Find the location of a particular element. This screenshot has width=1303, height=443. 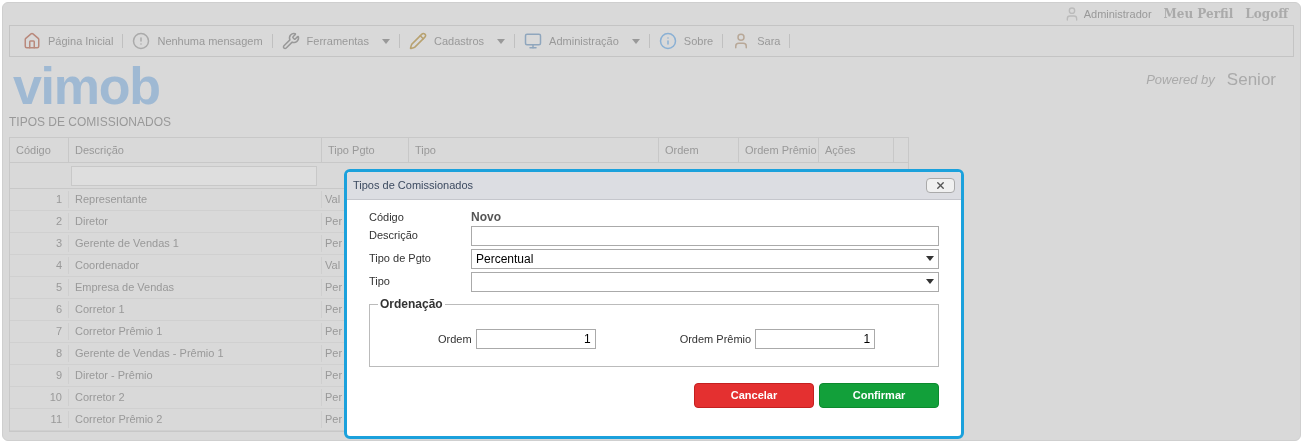

table-cell: Corretor Prêmio 2 is located at coordinates (195, 419).